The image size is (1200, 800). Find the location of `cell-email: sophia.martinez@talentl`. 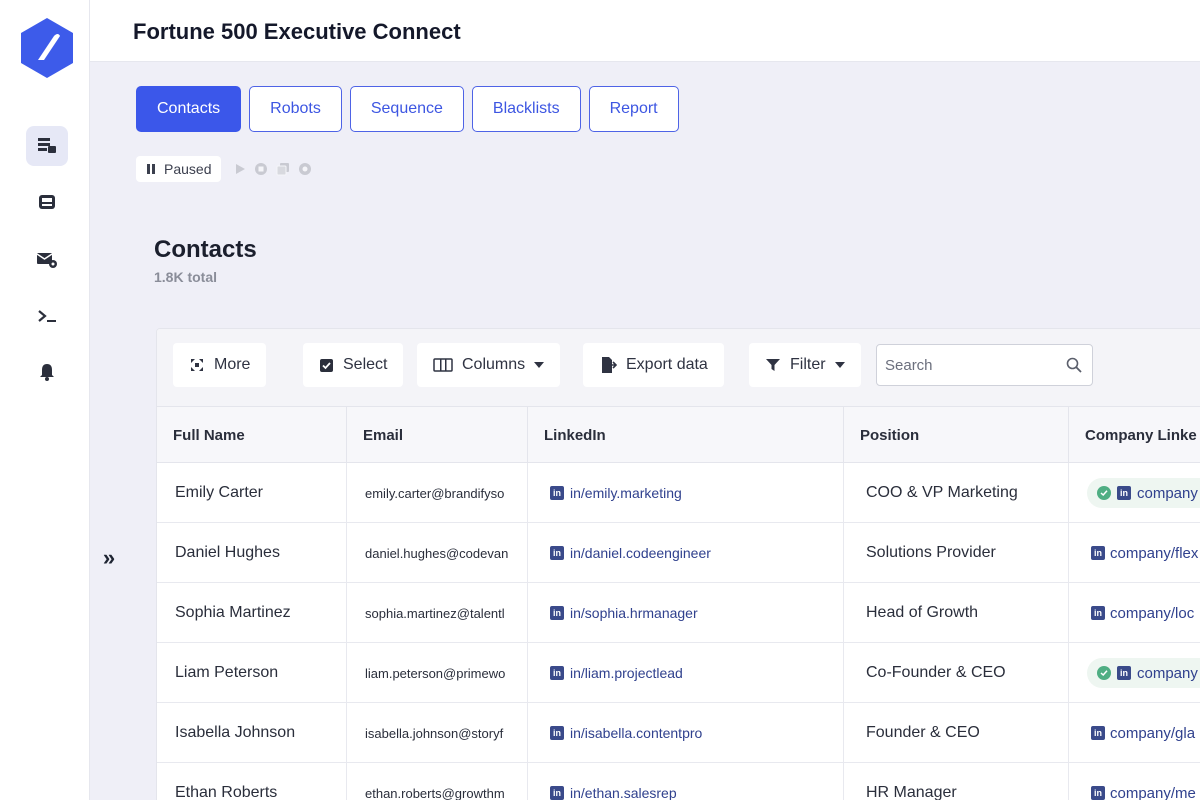

cell-email: sophia.martinez@talentl is located at coordinates (437, 613).